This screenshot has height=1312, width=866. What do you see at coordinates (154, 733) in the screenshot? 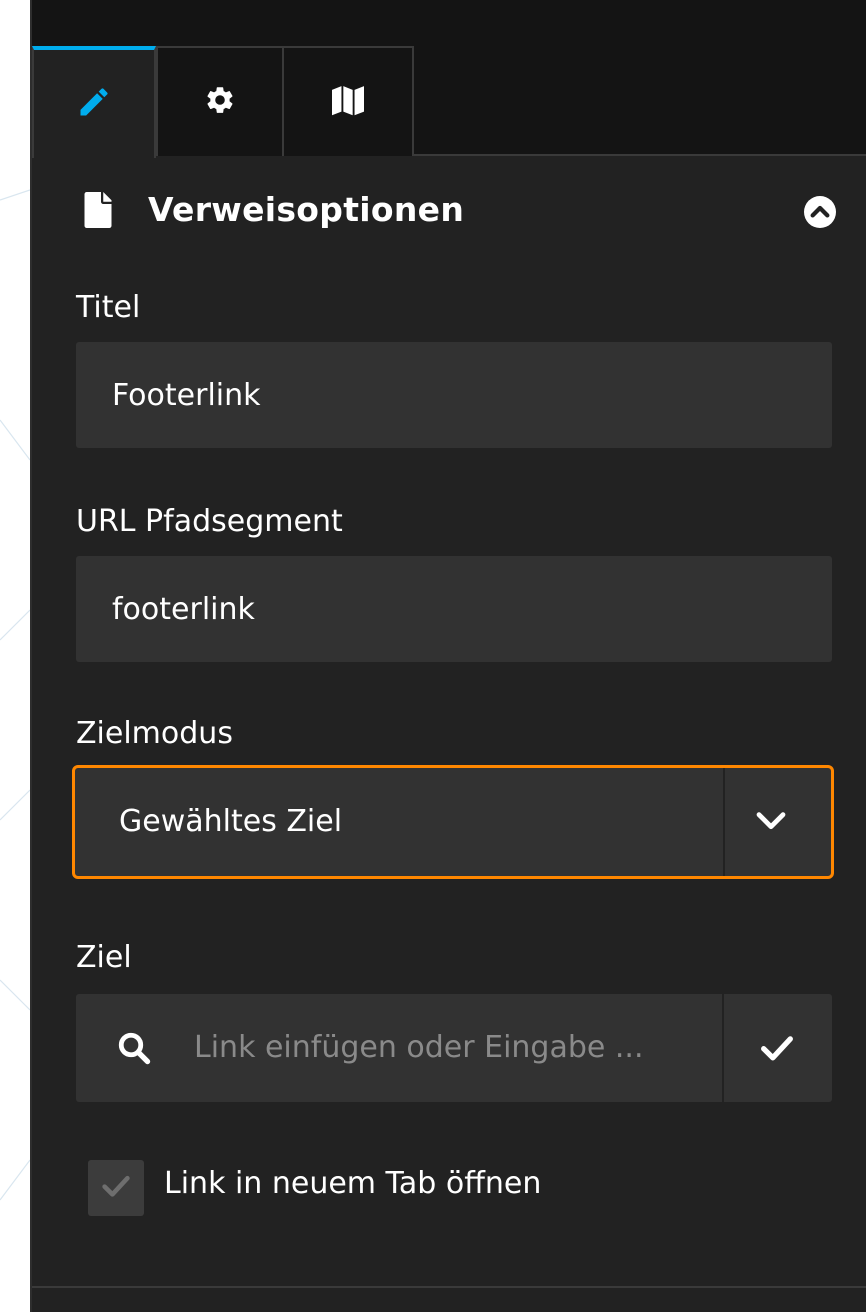
I see `target-mode-label: Zielmodus` at bounding box center [154, 733].